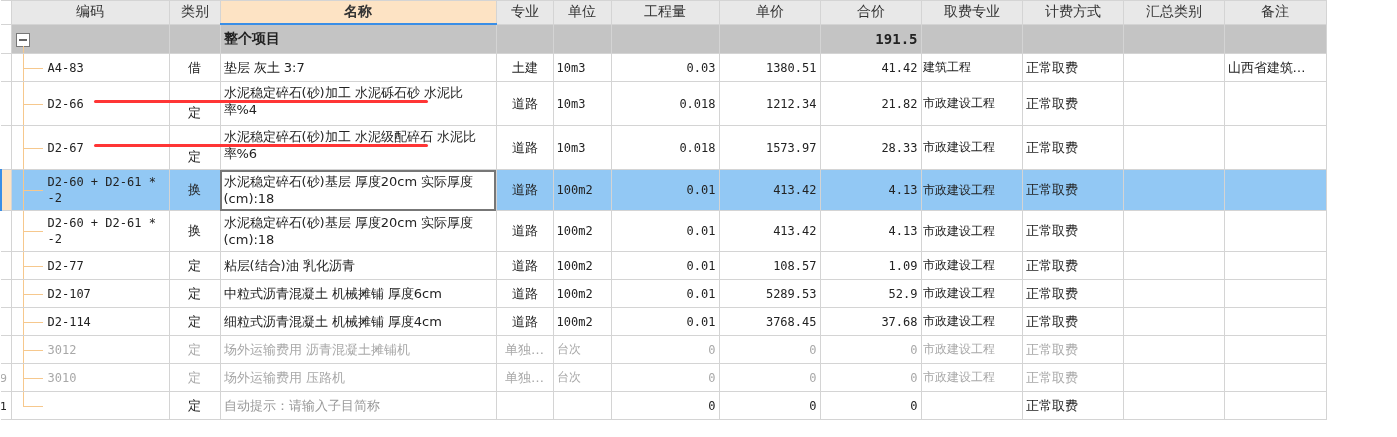  Describe the element at coordinates (701, 67) in the screenshot. I see `quantity-cell: 0.03` at that location.